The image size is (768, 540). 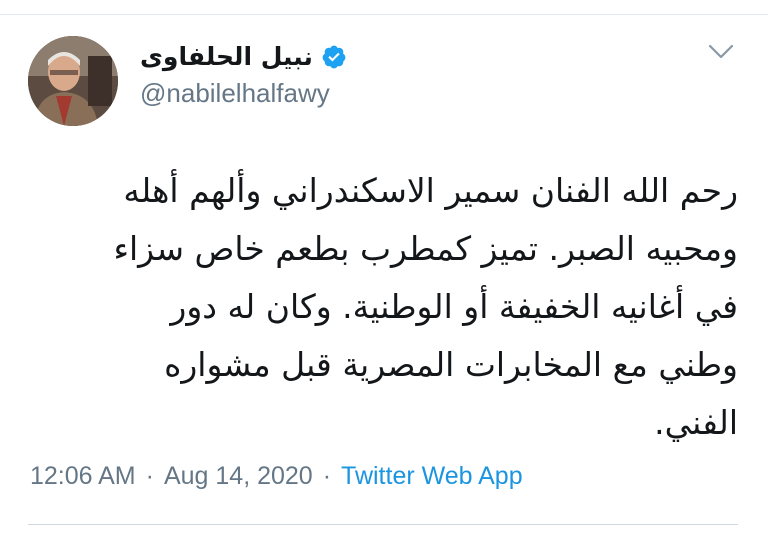 What do you see at coordinates (226, 56) in the screenshot?
I see `author-display-name: نبيل الحلفاوى` at bounding box center [226, 56].